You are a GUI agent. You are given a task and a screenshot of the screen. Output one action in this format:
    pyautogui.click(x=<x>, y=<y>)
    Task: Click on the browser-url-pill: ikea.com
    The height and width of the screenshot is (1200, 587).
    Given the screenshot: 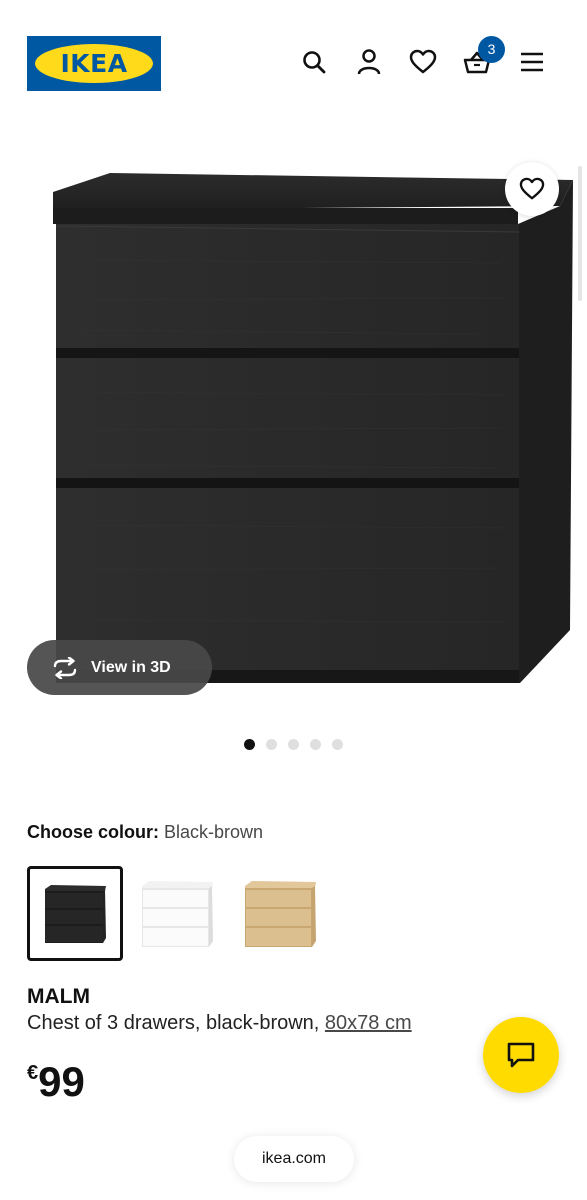 What is the action you would take?
    pyautogui.click(x=294, y=1159)
    